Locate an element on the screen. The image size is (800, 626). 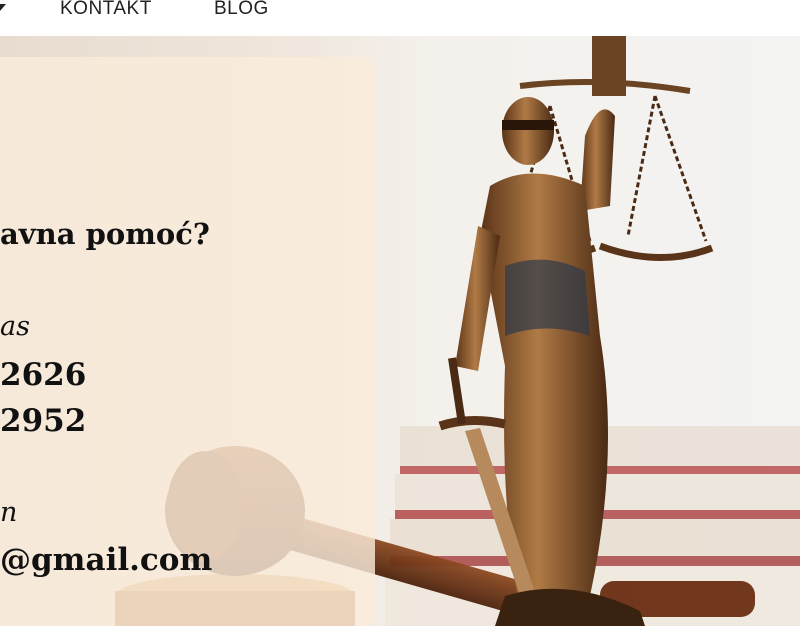
card-heading: avna pomoć? is located at coordinates (105, 234).